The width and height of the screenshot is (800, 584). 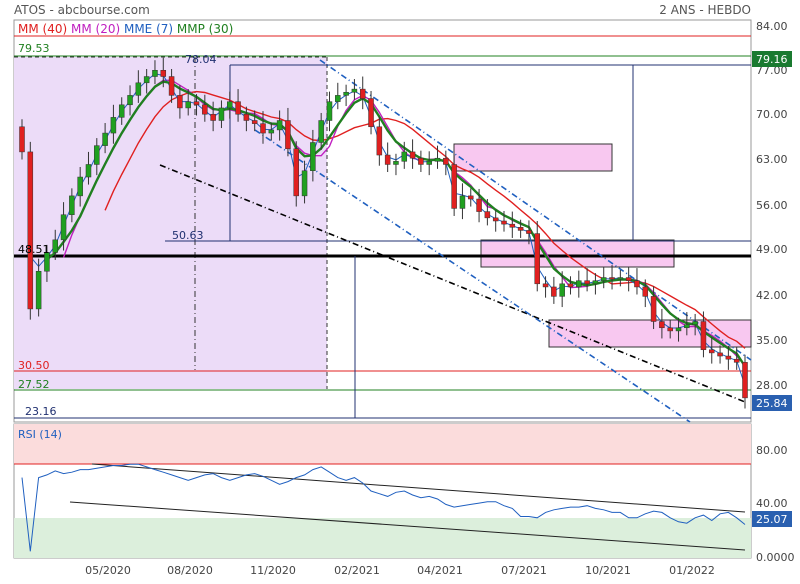 I want to click on price-tick: 28.00, so click(x=772, y=385).